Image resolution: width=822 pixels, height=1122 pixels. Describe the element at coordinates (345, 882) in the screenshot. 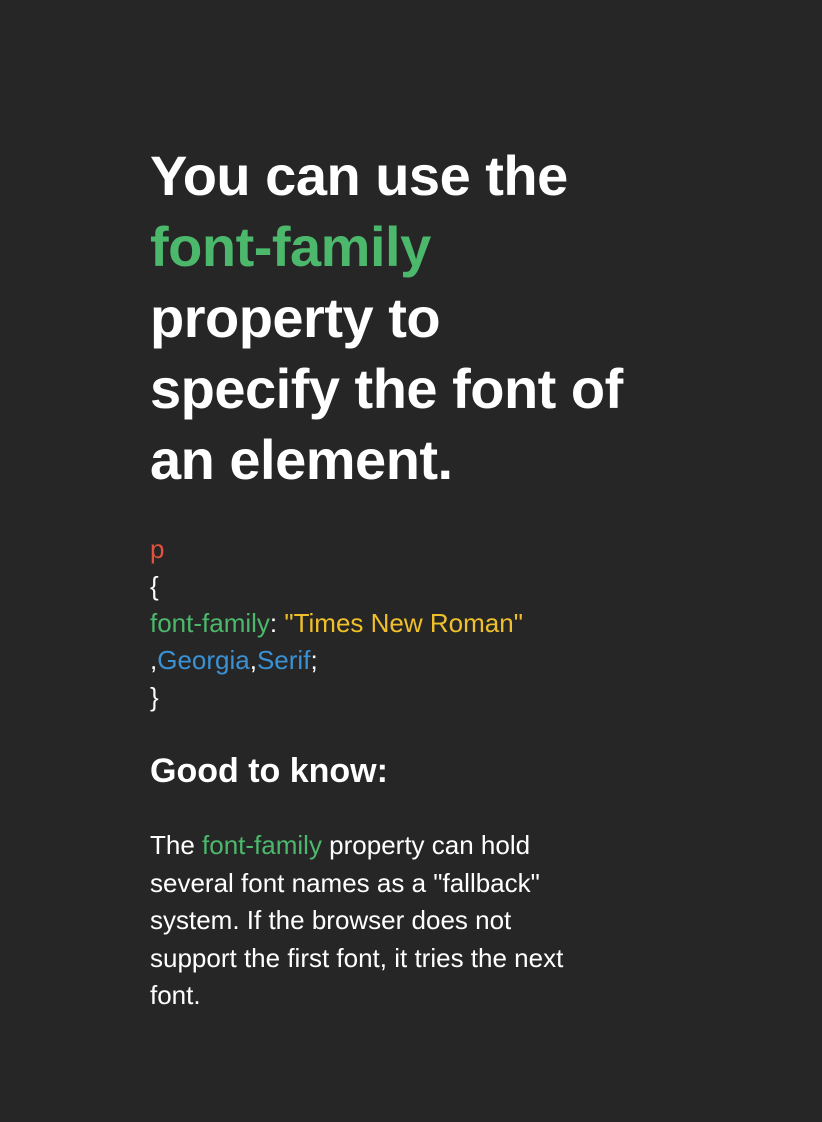

I see `para-line-2: several font names as a "fallback"` at that location.